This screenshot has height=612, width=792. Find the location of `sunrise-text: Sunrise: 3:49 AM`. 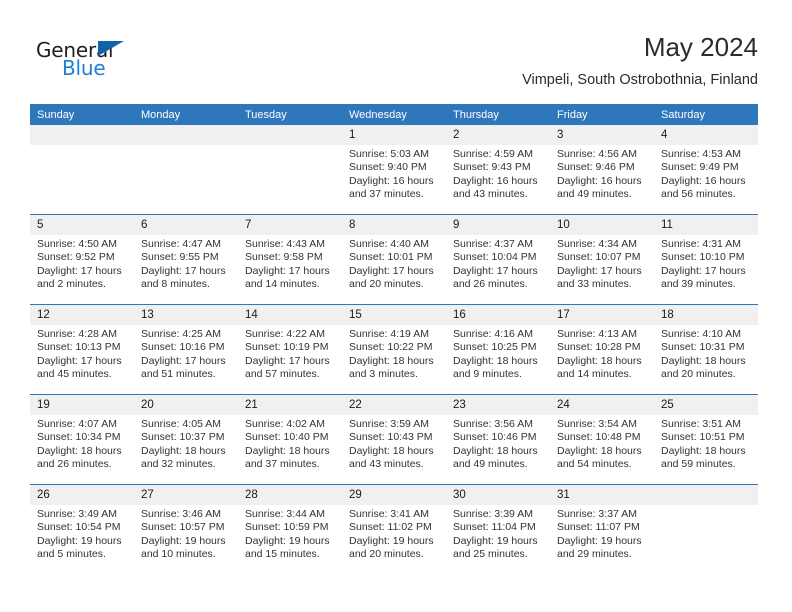

sunrise-text: Sunrise: 3:49 AM is located at coordinates (77, 514).